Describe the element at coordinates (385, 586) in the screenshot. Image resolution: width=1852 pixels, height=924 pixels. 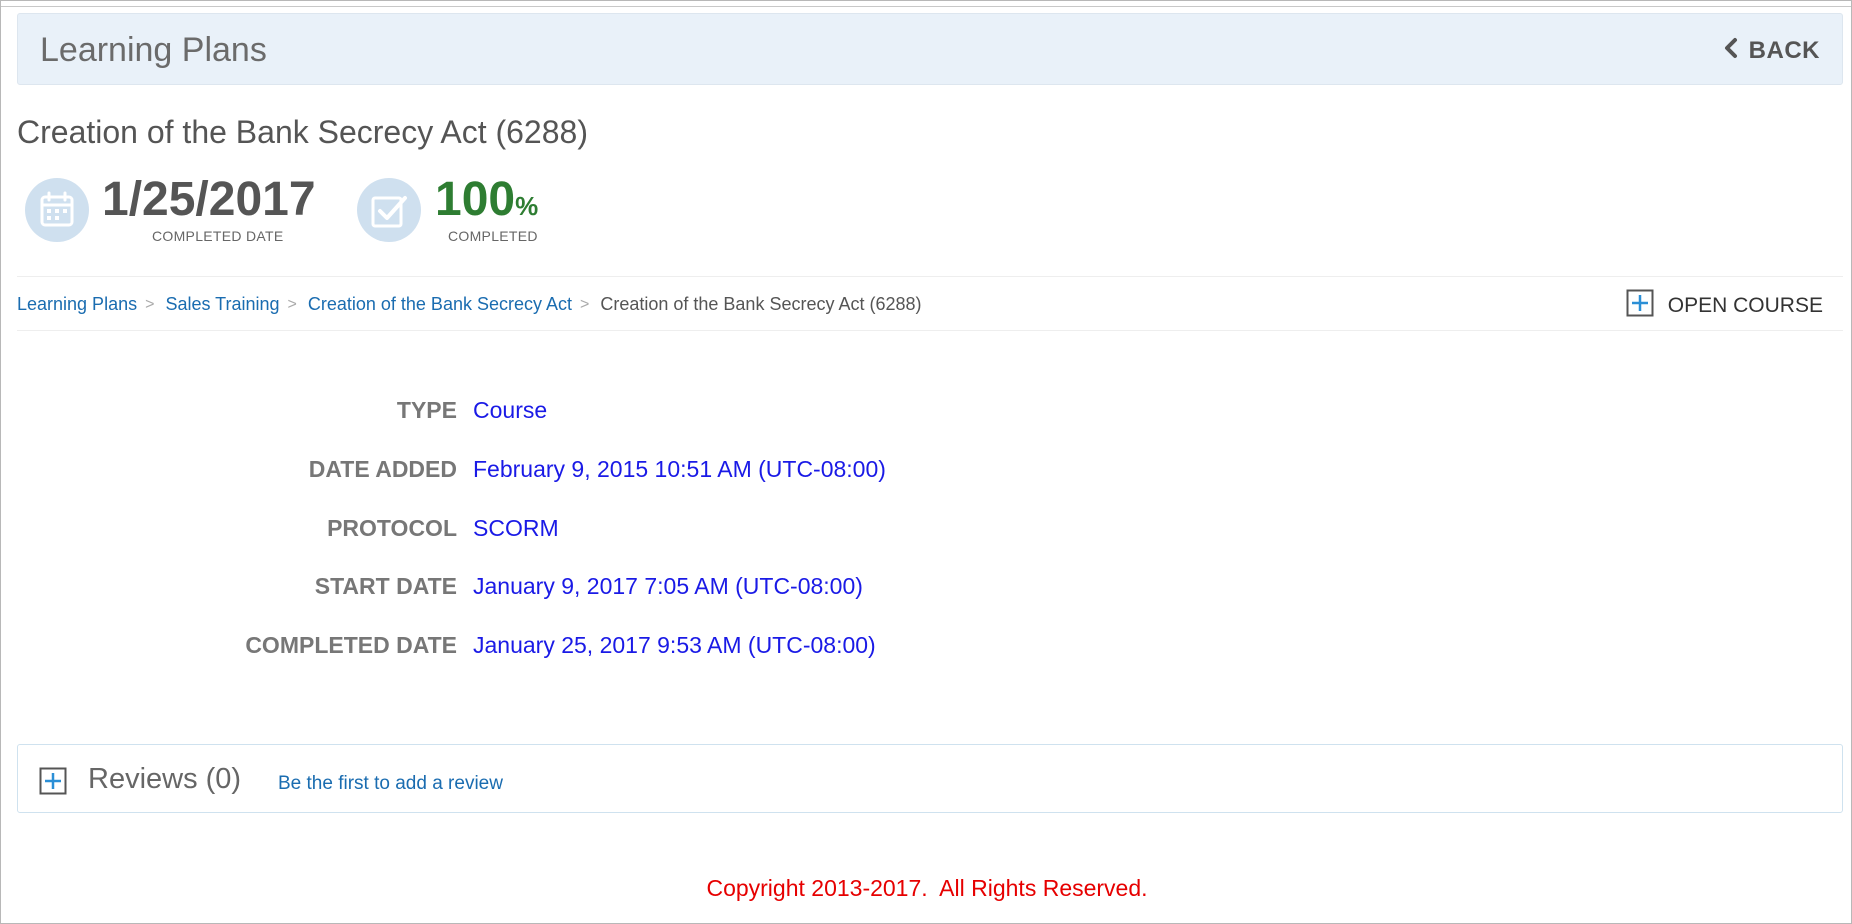
I see `detail-label: START DATE` at that location.